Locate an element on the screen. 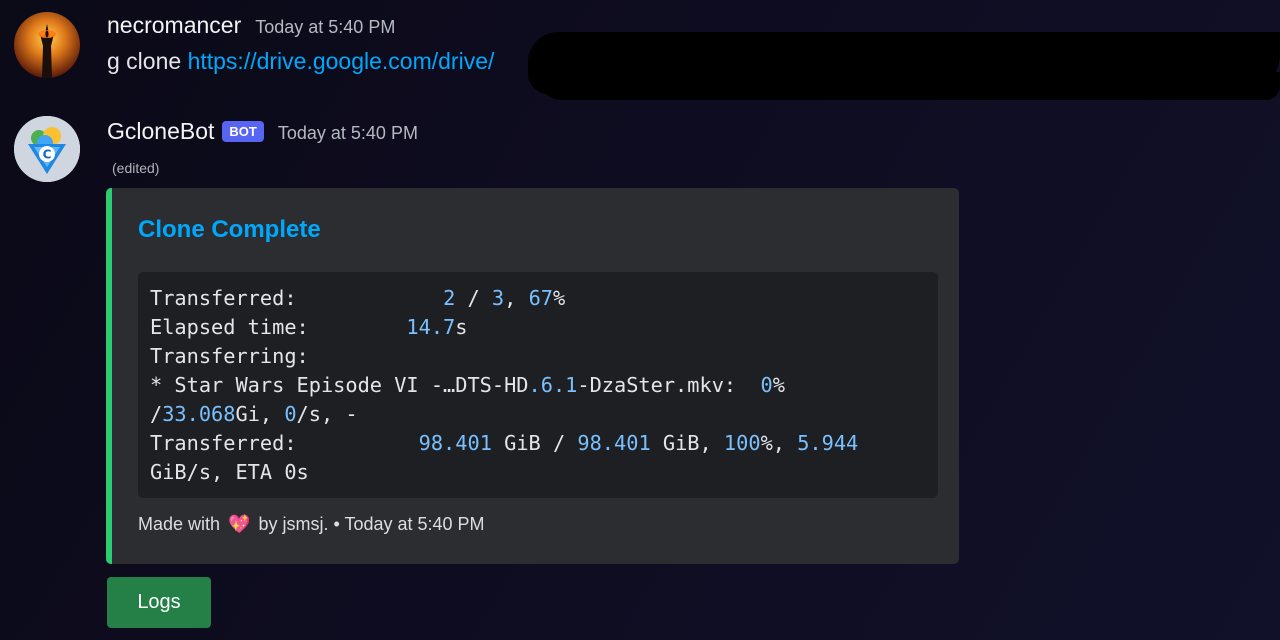  code-line: GiB/s, ETA 0s is located at coordinates (538, 472).